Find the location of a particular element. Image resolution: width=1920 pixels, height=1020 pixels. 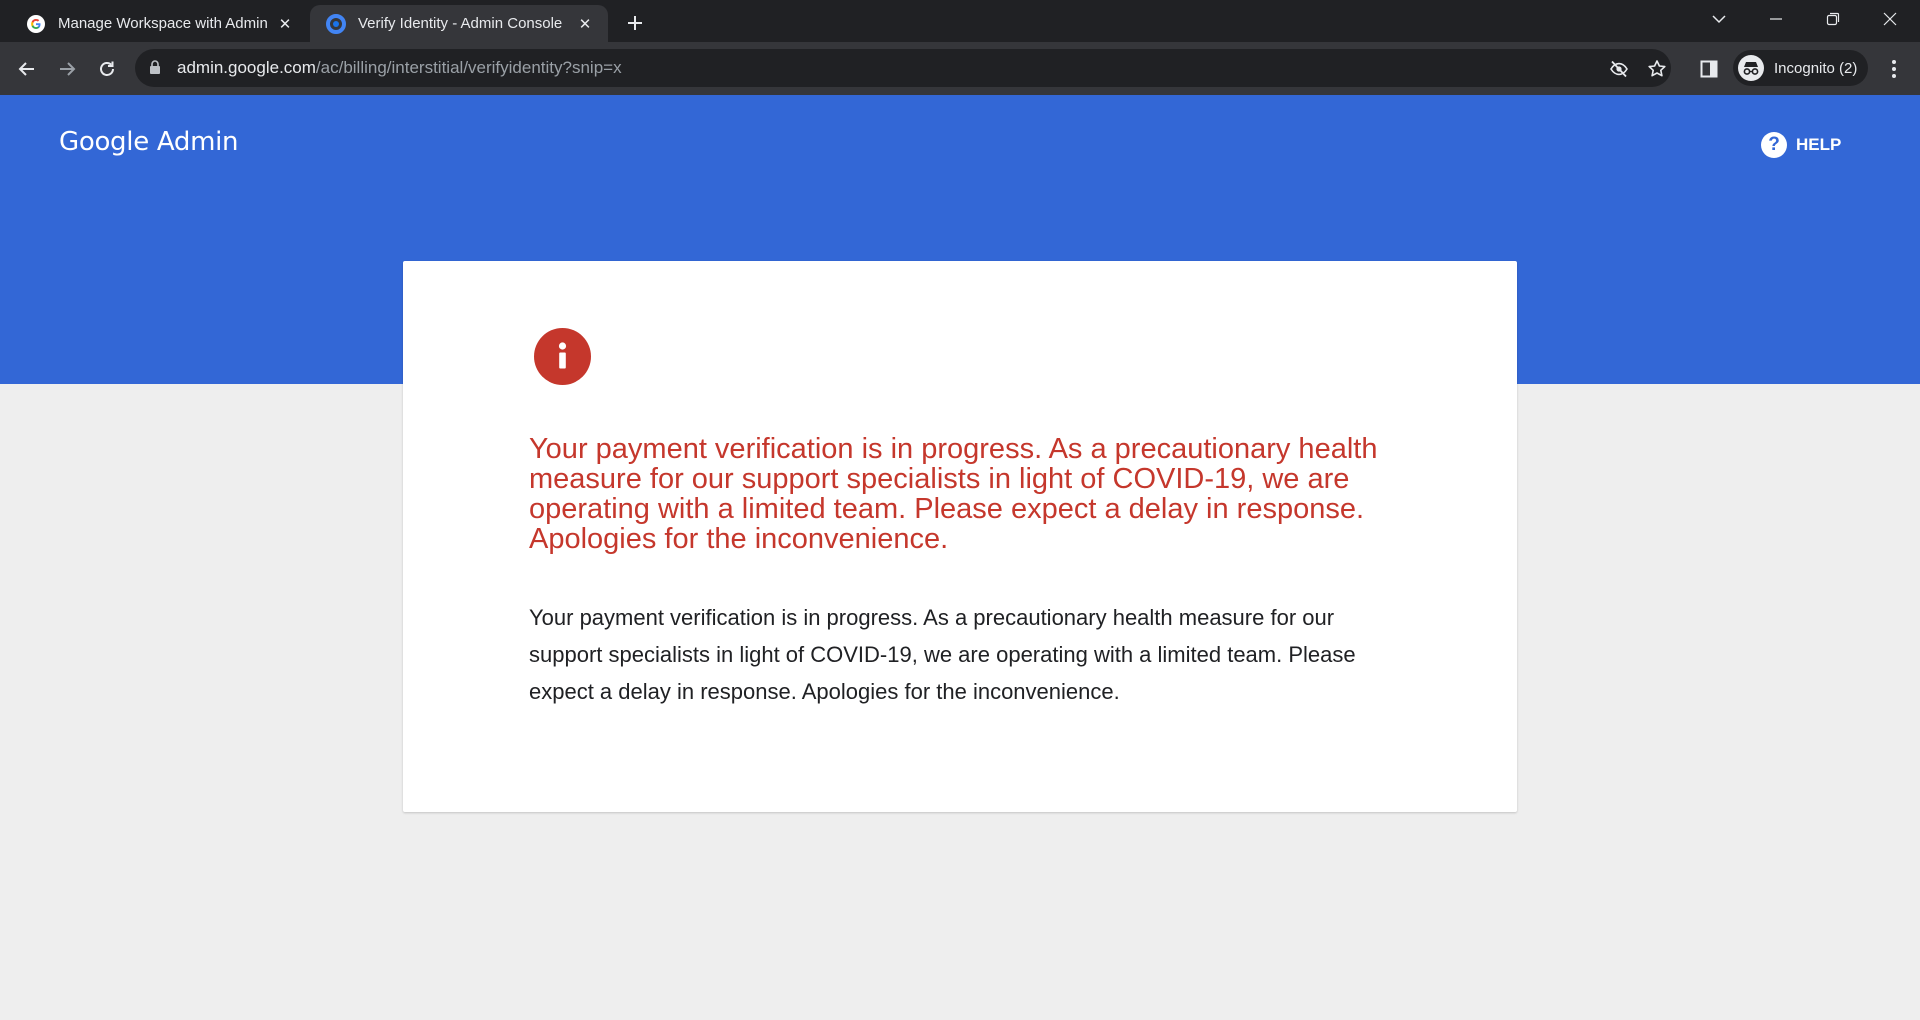

help-label: HELP is located at coordinates (1819, 144).